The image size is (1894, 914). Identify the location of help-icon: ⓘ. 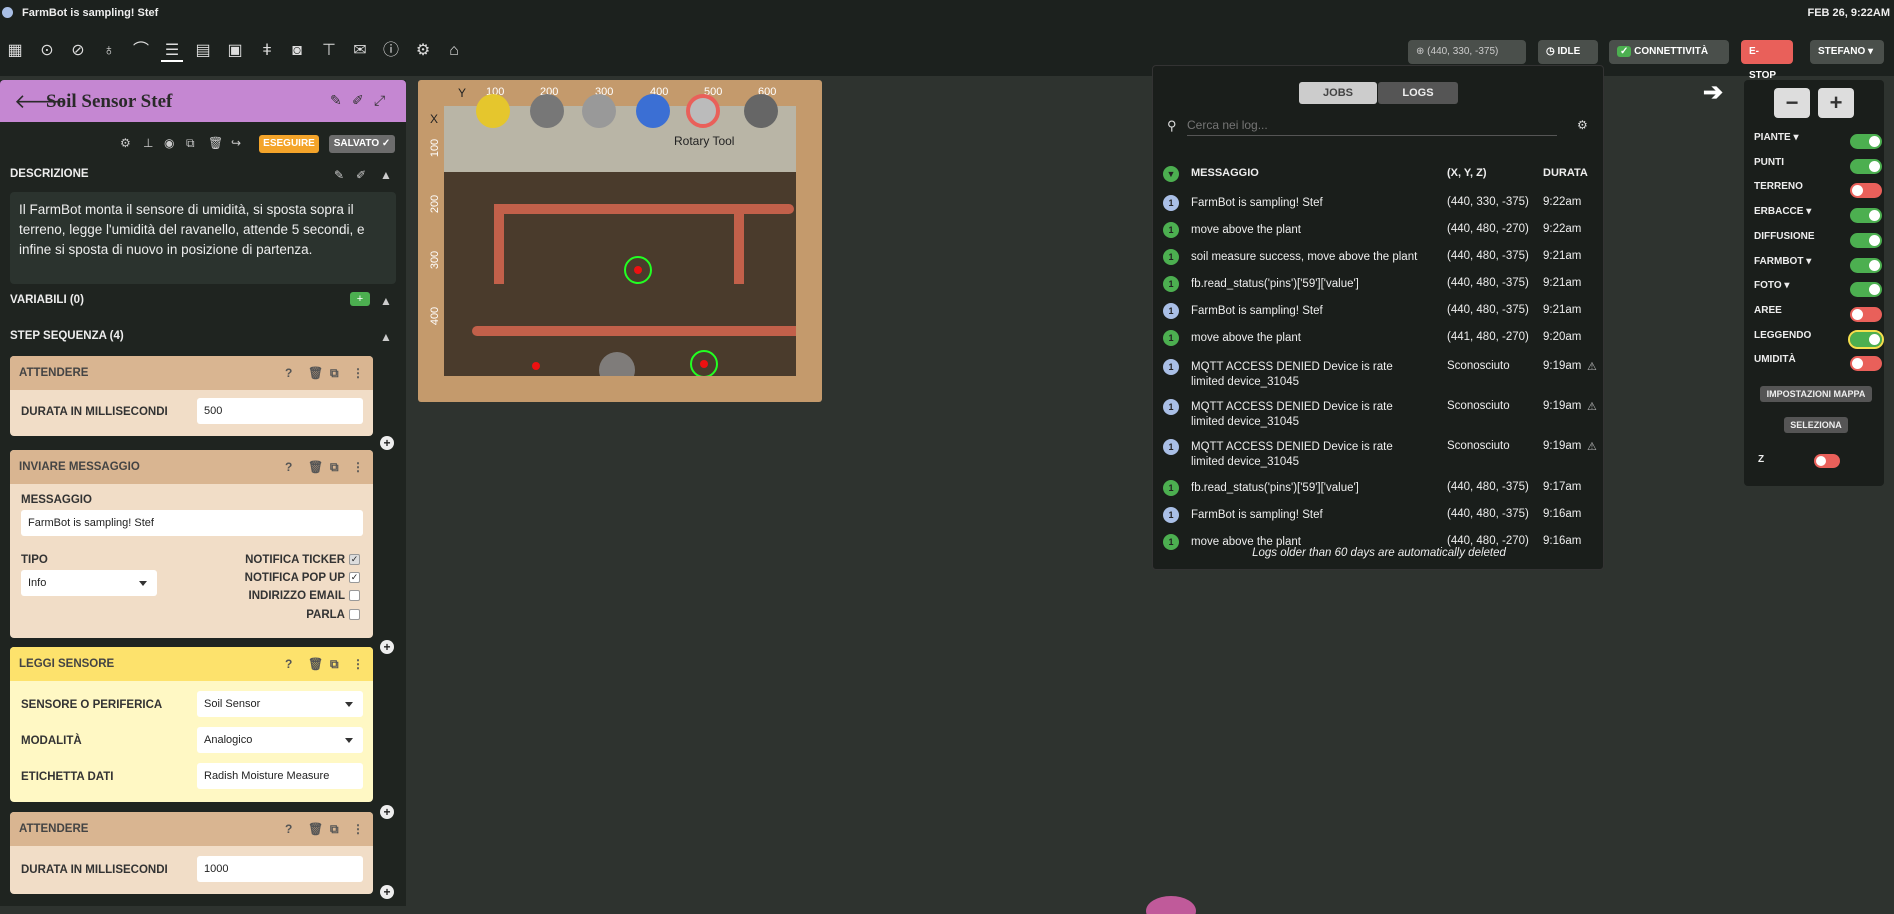
(391, 51).